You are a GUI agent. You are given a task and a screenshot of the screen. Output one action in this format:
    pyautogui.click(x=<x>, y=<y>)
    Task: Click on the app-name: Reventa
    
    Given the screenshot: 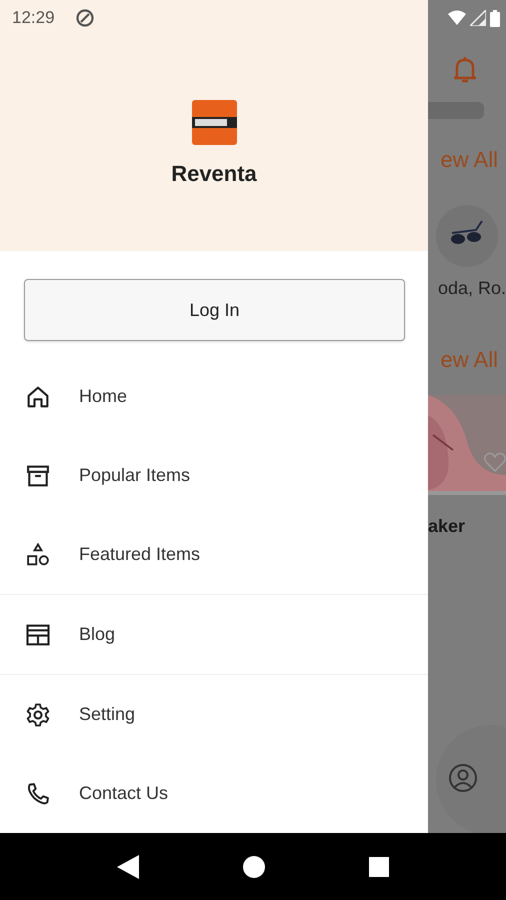 What is the action you would take?
    pyautogui.click(x=214, y=174)
    